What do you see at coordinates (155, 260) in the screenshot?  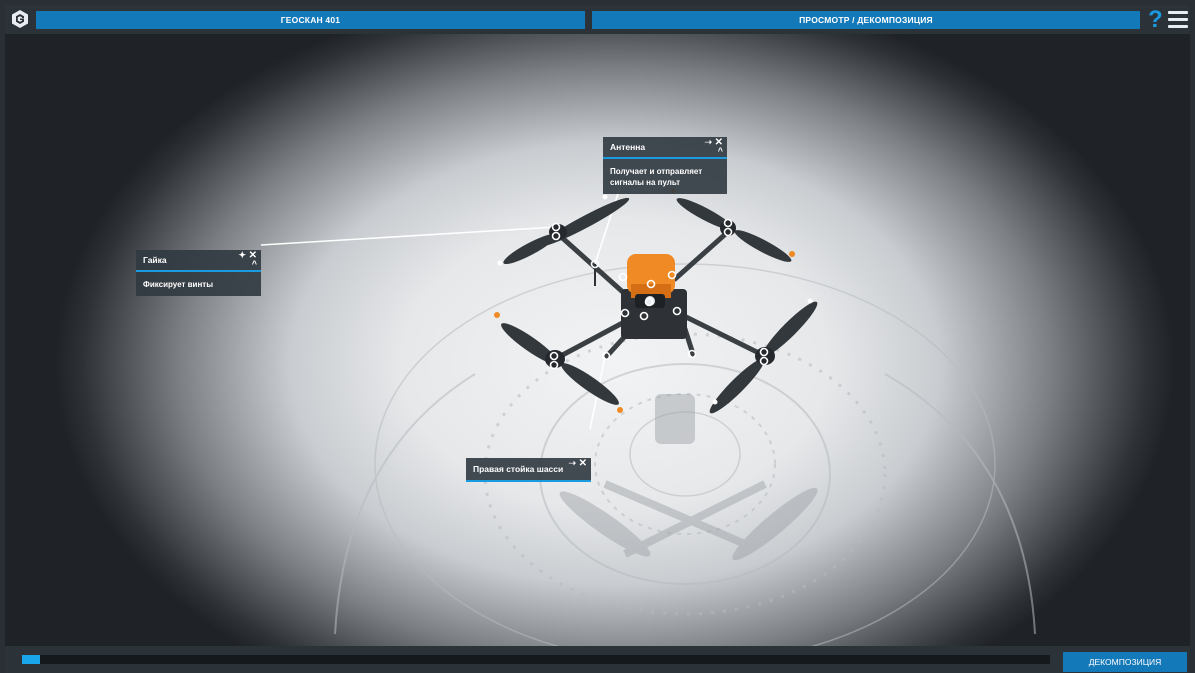 I see `panel-title: Гайка` at bounding box center [155, 260].